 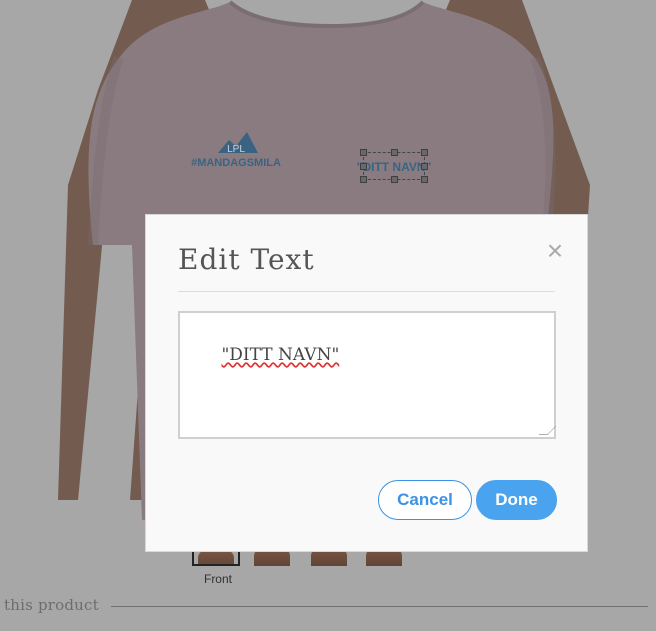 I want to click on resize-handle-e, so click(x=424, y=166).